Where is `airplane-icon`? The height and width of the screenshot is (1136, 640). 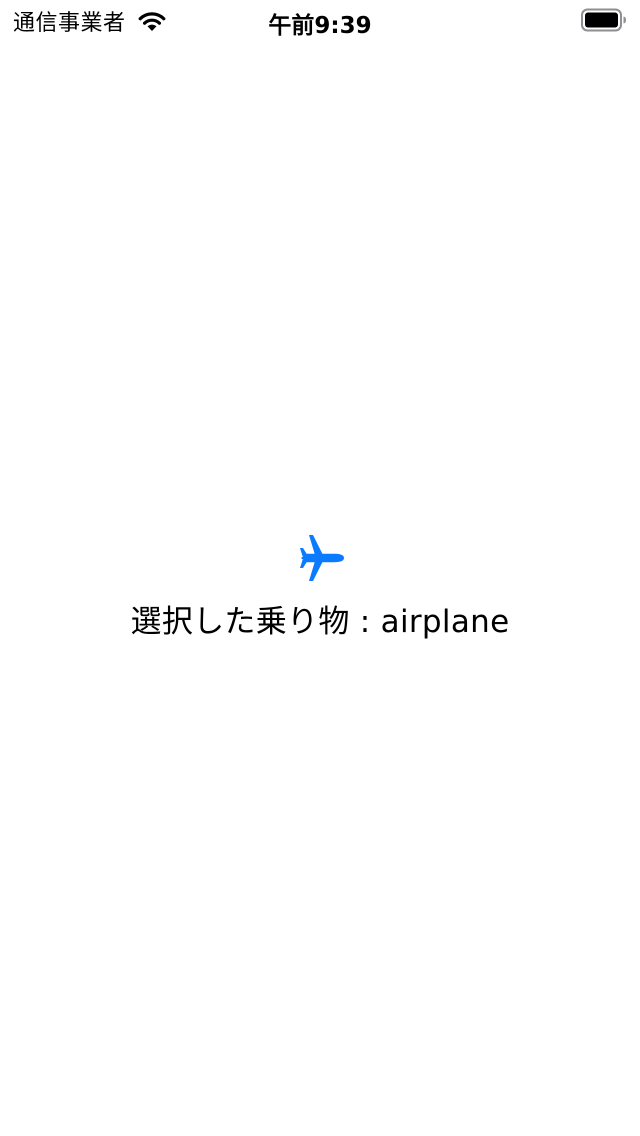 airplane-icon is located at coordinates (322, 558).